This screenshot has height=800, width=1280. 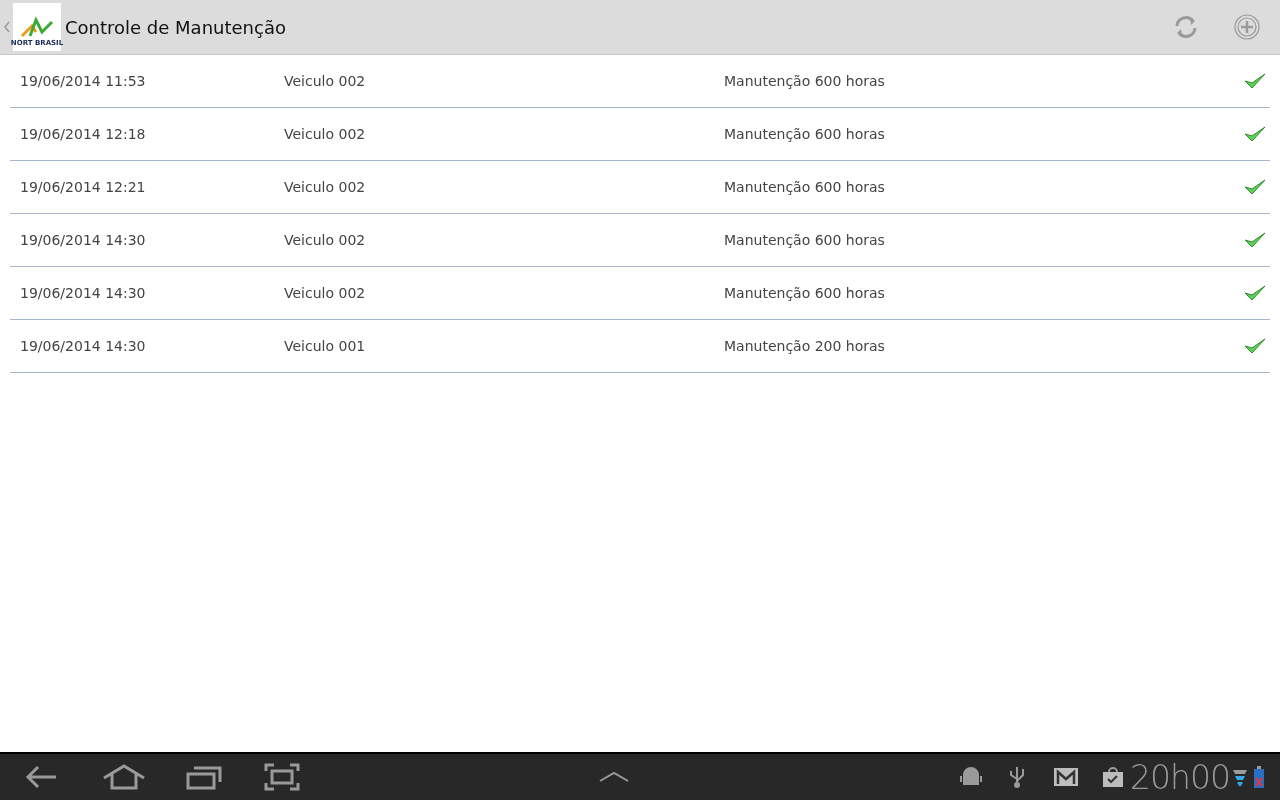 What do you see at coordinates (37, 28) in the screenshot?
I see `logo-mark-icon` at bounding box center [37, 28].